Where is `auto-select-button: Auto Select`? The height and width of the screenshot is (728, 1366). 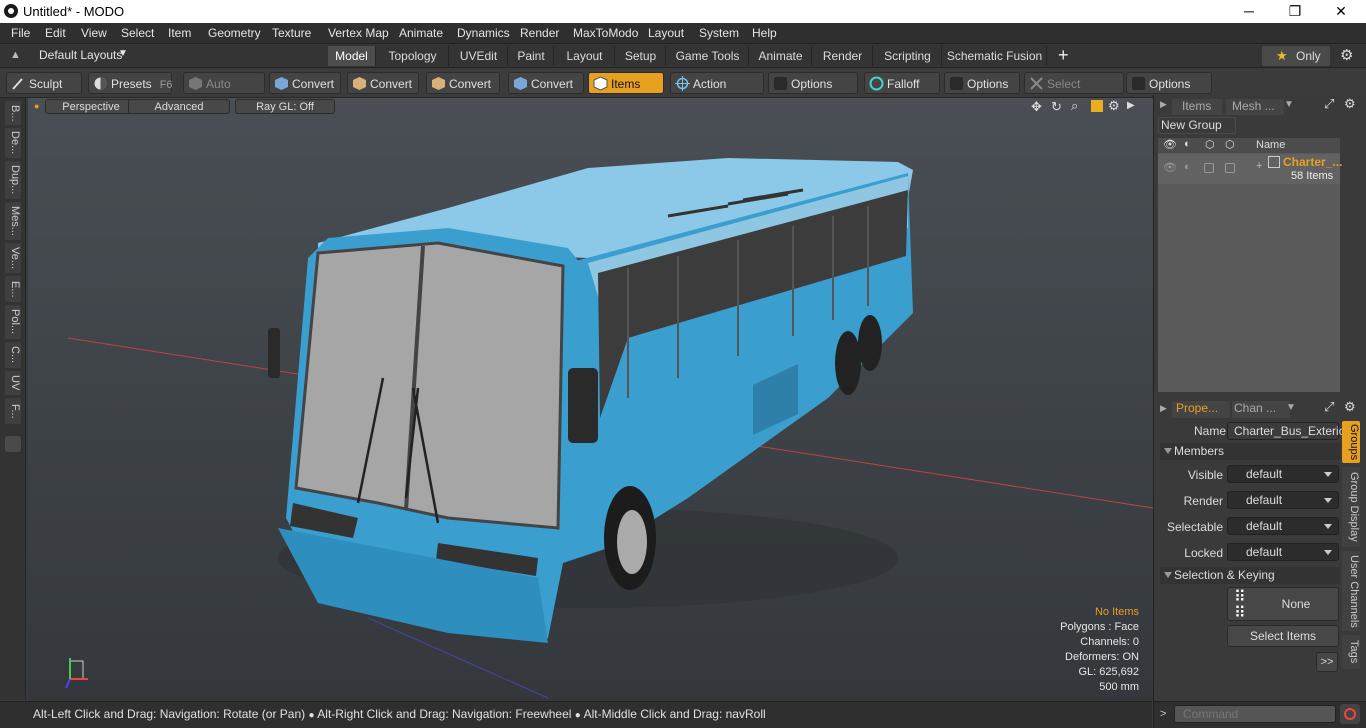
auto-select-button: Auto Select is located at coordinates (224, 92).